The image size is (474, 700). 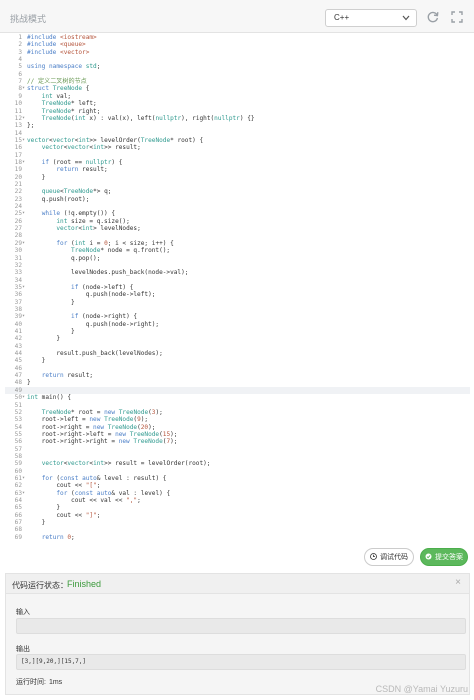 What do you see at coordinates (237, 405) in the screenshot?
I see `code-line: 51` at bounding box center [237, 405].